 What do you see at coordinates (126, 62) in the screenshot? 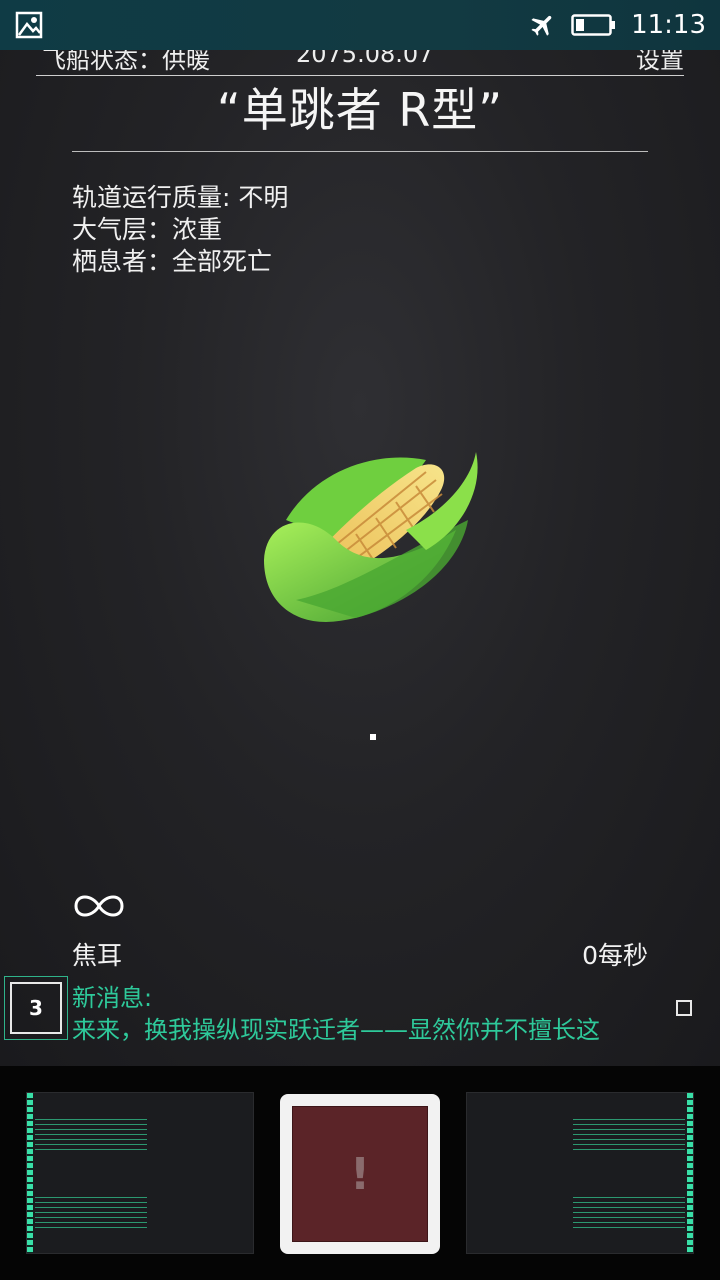
I see `ship-status: 飞船状态：供暖` at bounding box center [126, 62].